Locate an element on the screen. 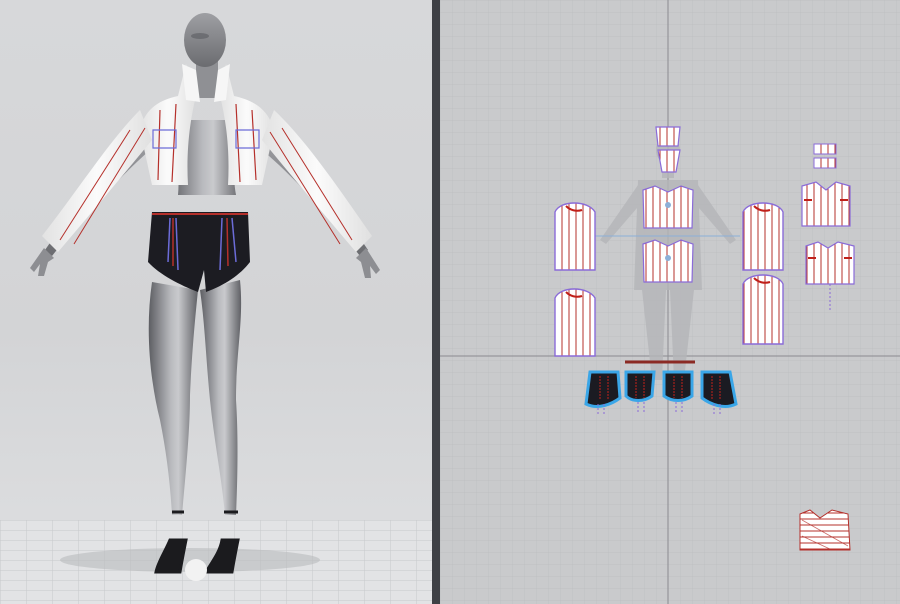 The height and width of the screenshot is (604, 900). pattern-piece-cuff-top is located at coordinates (825, 149).